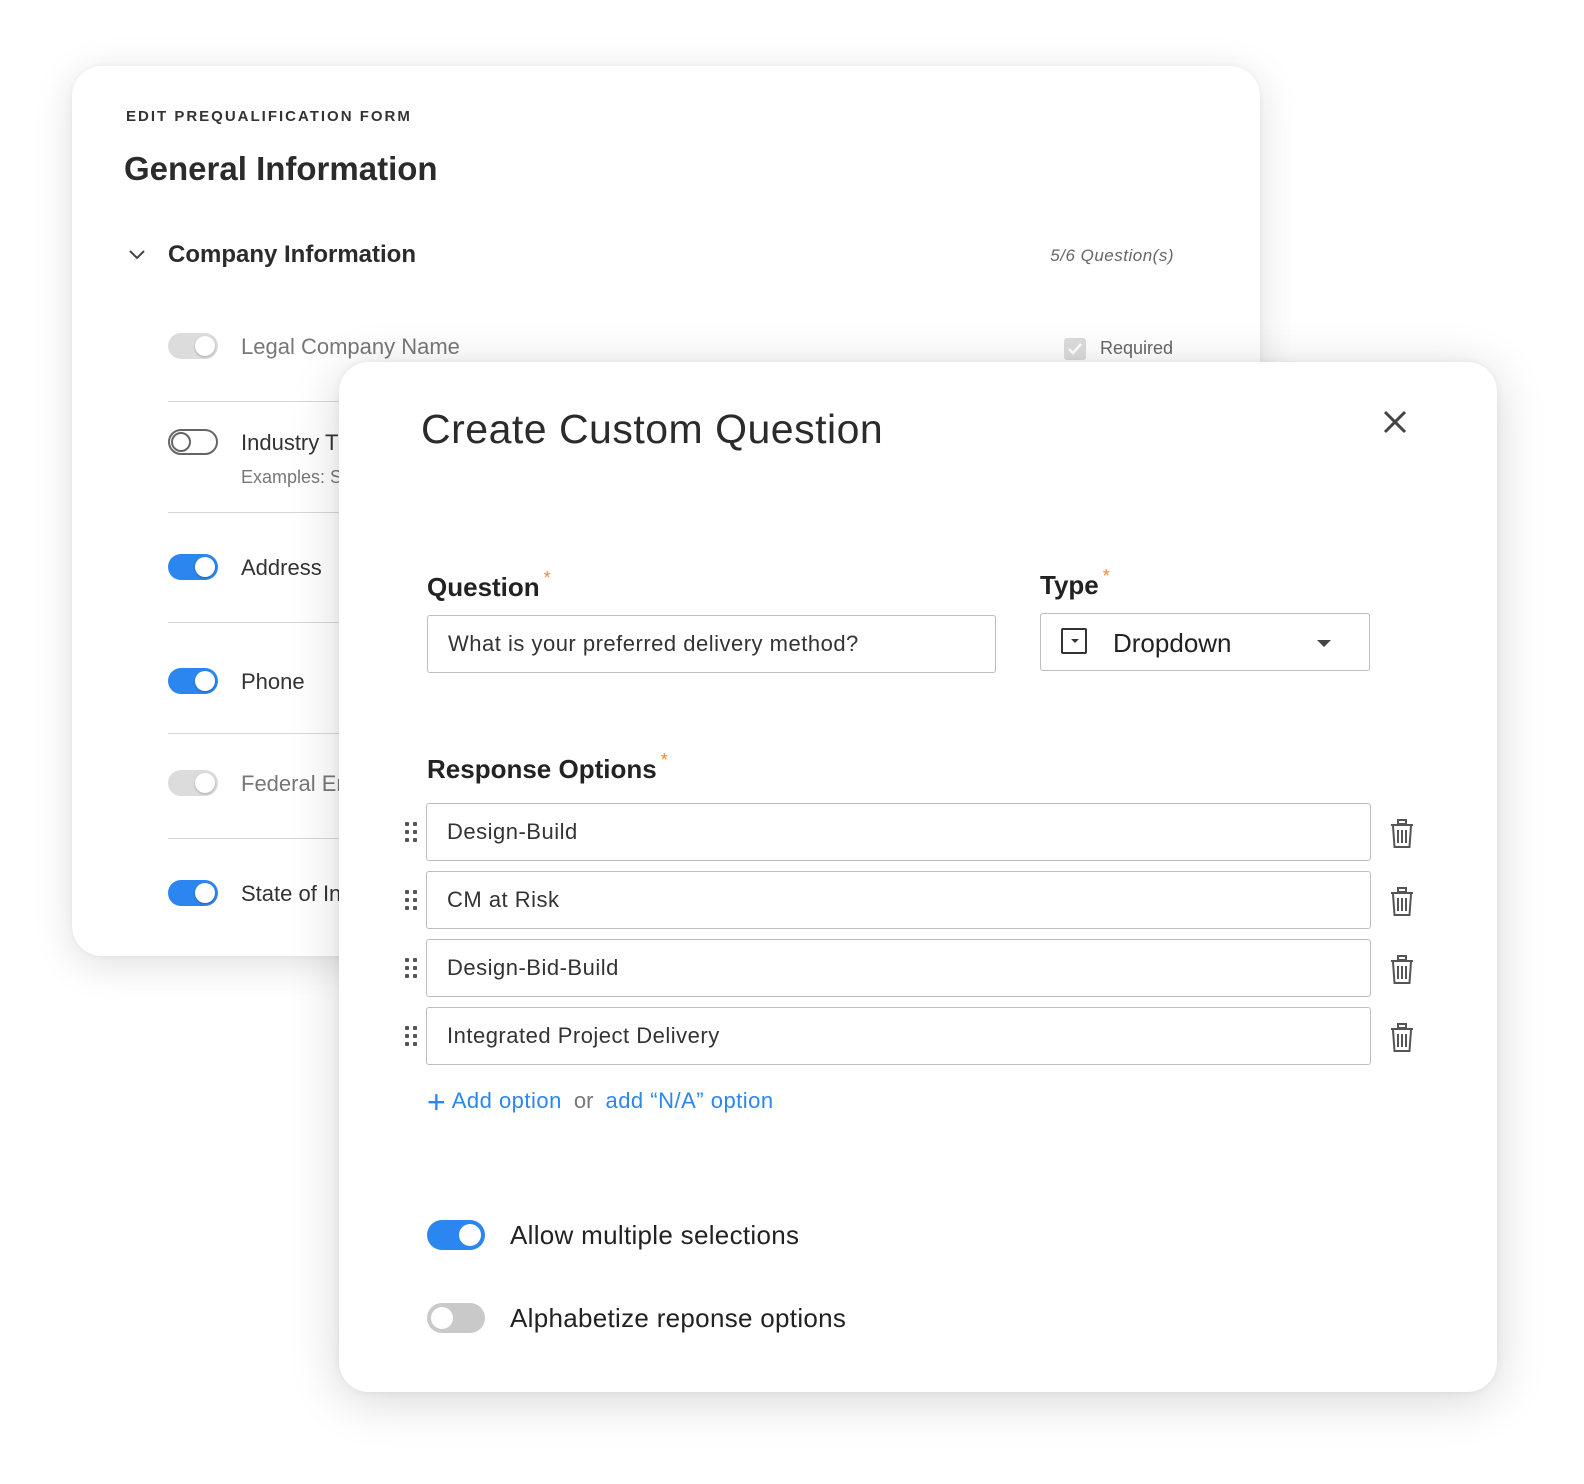 This screenshot has height=1484, width=1584. Describe the element at coordinates (281, 567) in the screenshot. I see `field-label: Address` at that location.